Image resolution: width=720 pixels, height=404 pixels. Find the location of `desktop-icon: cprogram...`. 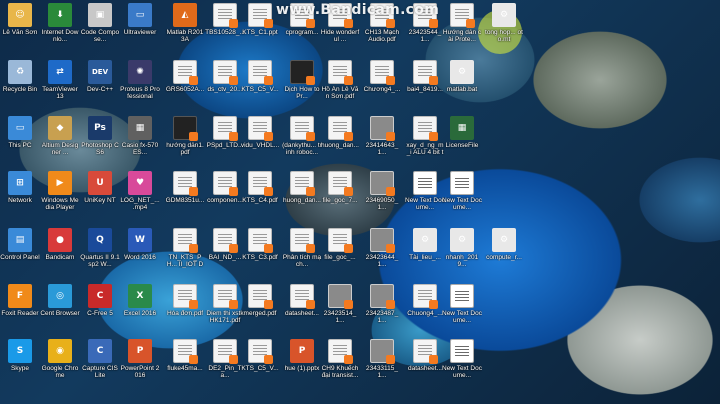

desktop-icon: cprogram... is located at coordinates (302, 28).